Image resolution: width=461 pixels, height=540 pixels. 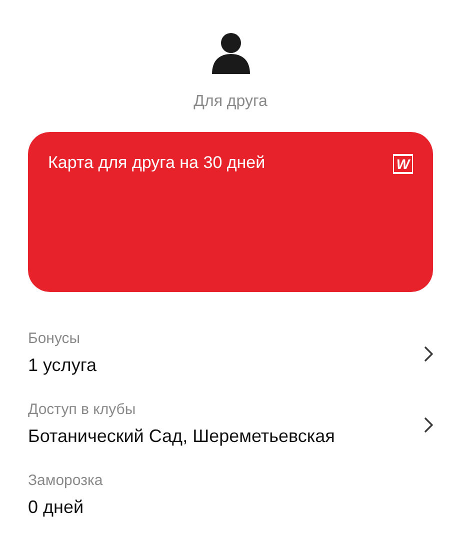 I want to click on profile-label: Для друга, so click(x=231, y=102).